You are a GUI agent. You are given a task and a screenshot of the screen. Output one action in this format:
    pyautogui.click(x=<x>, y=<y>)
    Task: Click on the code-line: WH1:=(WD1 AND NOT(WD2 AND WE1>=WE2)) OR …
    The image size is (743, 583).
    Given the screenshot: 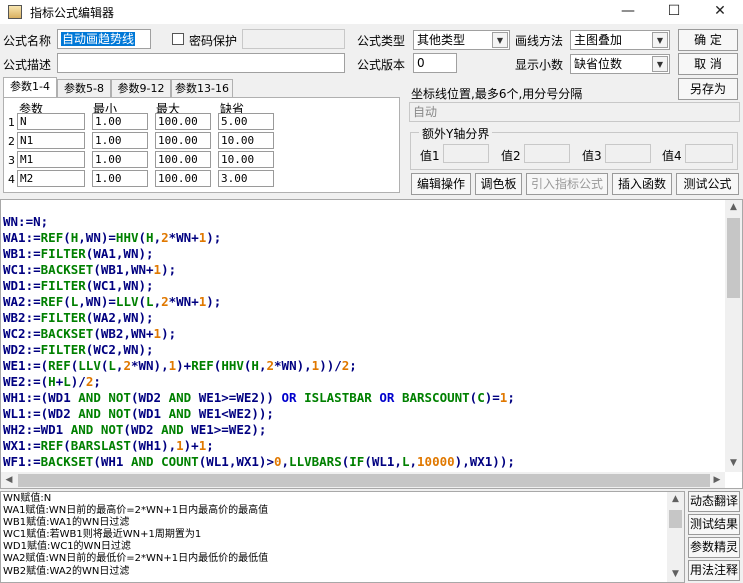 What is the action you would take?
    pyautogui.click(x=259, y=398)
    